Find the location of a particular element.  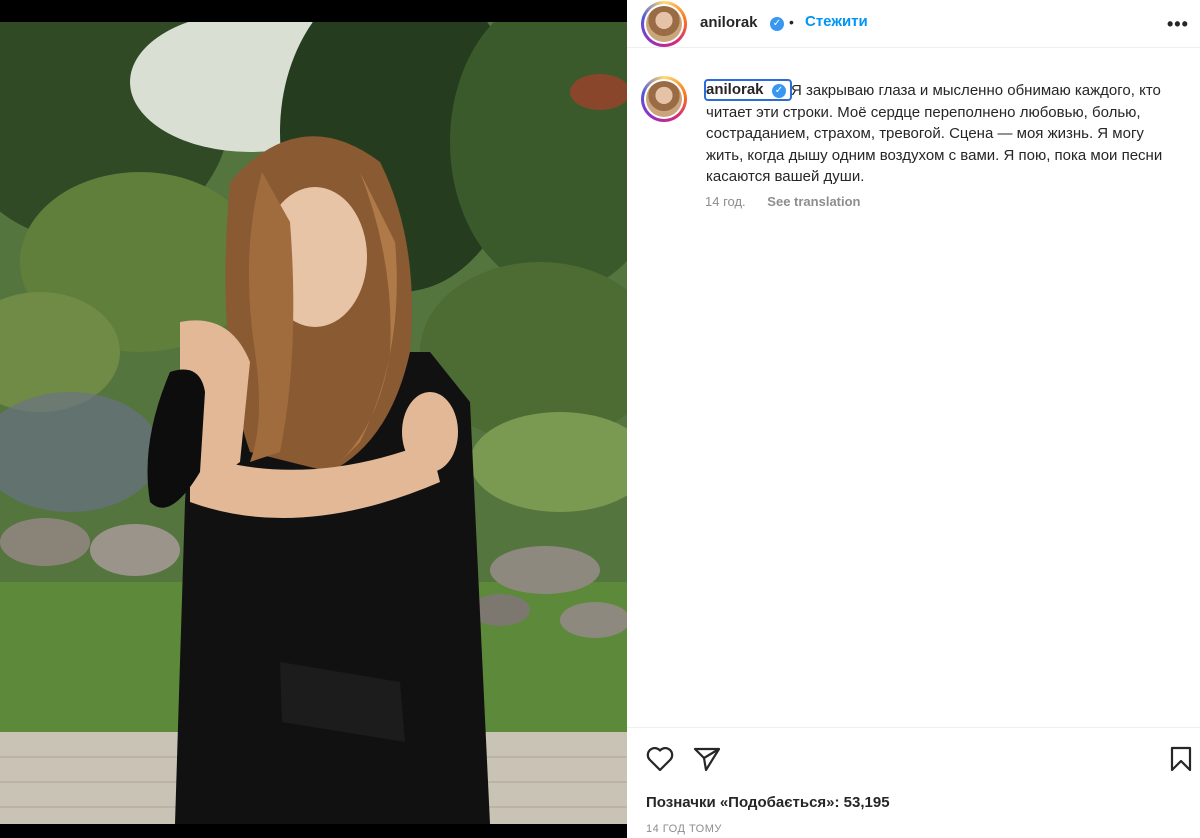

follow-button: Стежити is located at coordinates (836, 21).